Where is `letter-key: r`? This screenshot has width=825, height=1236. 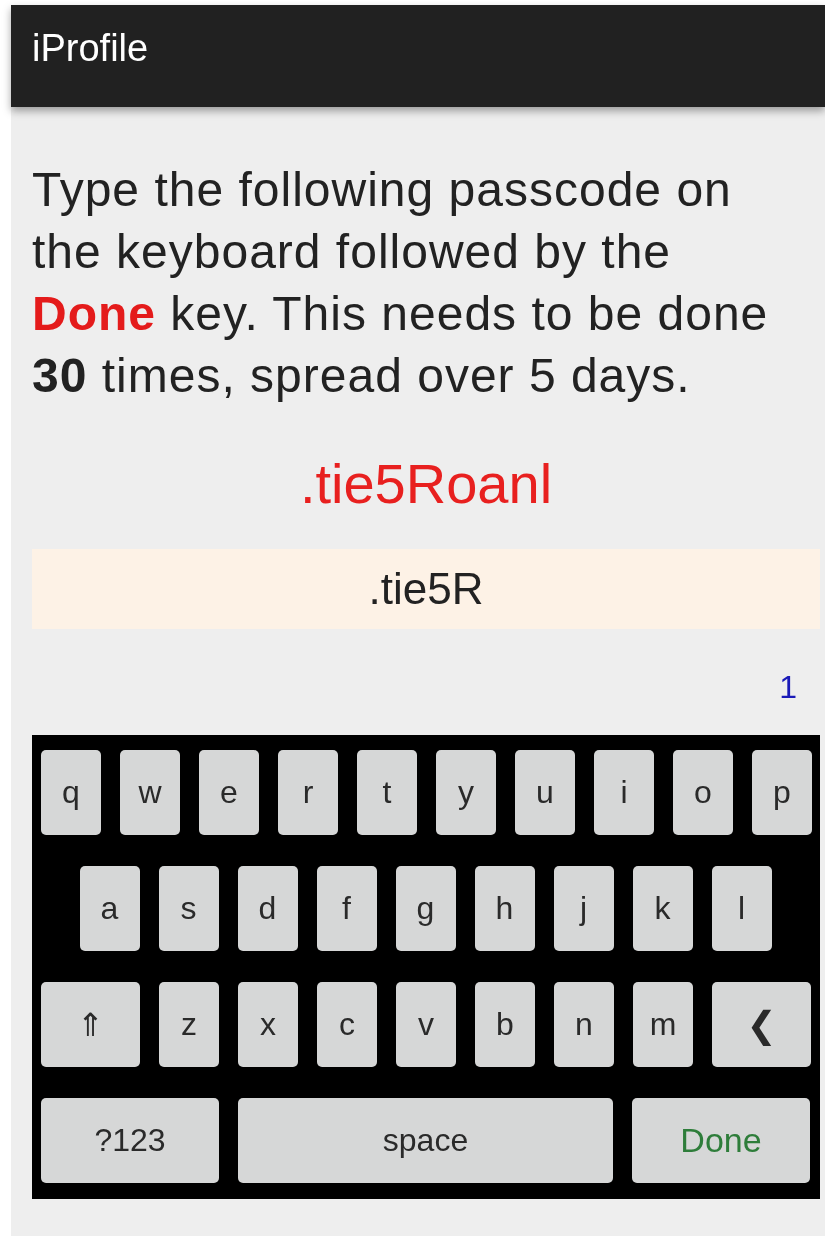 letter-key: r is located at coordinates (308, 792).